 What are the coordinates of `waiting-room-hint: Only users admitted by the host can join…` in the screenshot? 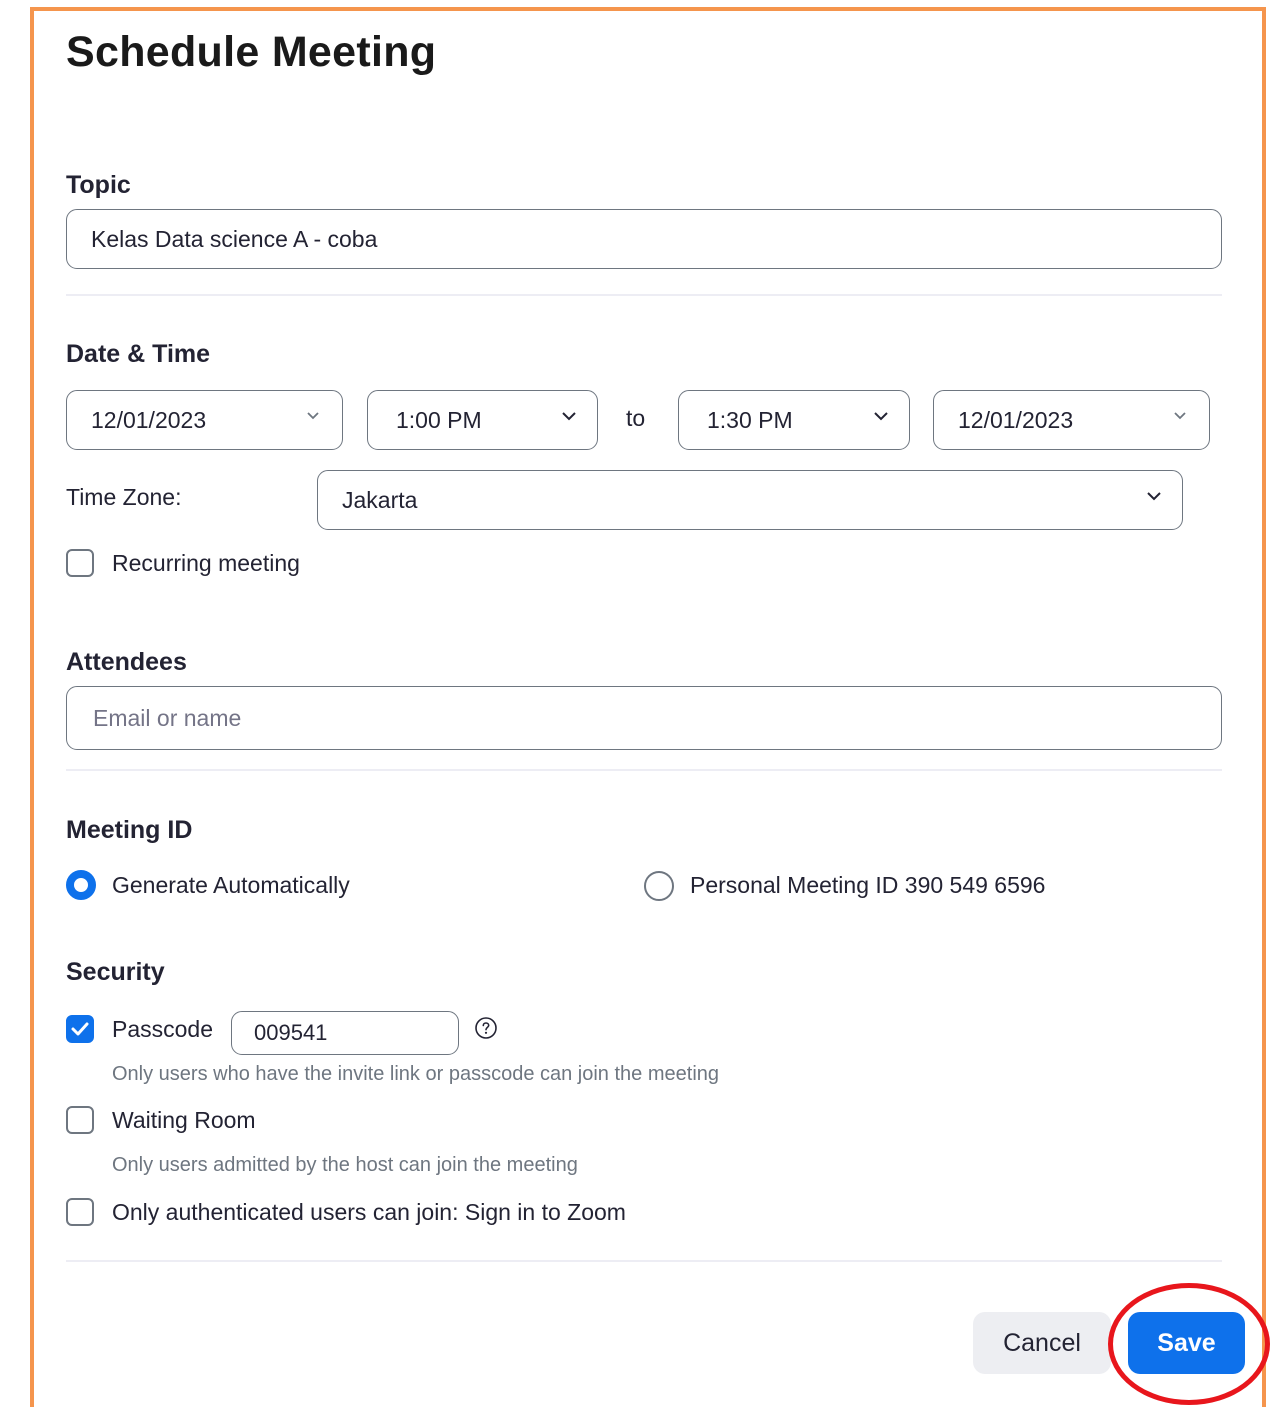 It's located at (345, 1165).